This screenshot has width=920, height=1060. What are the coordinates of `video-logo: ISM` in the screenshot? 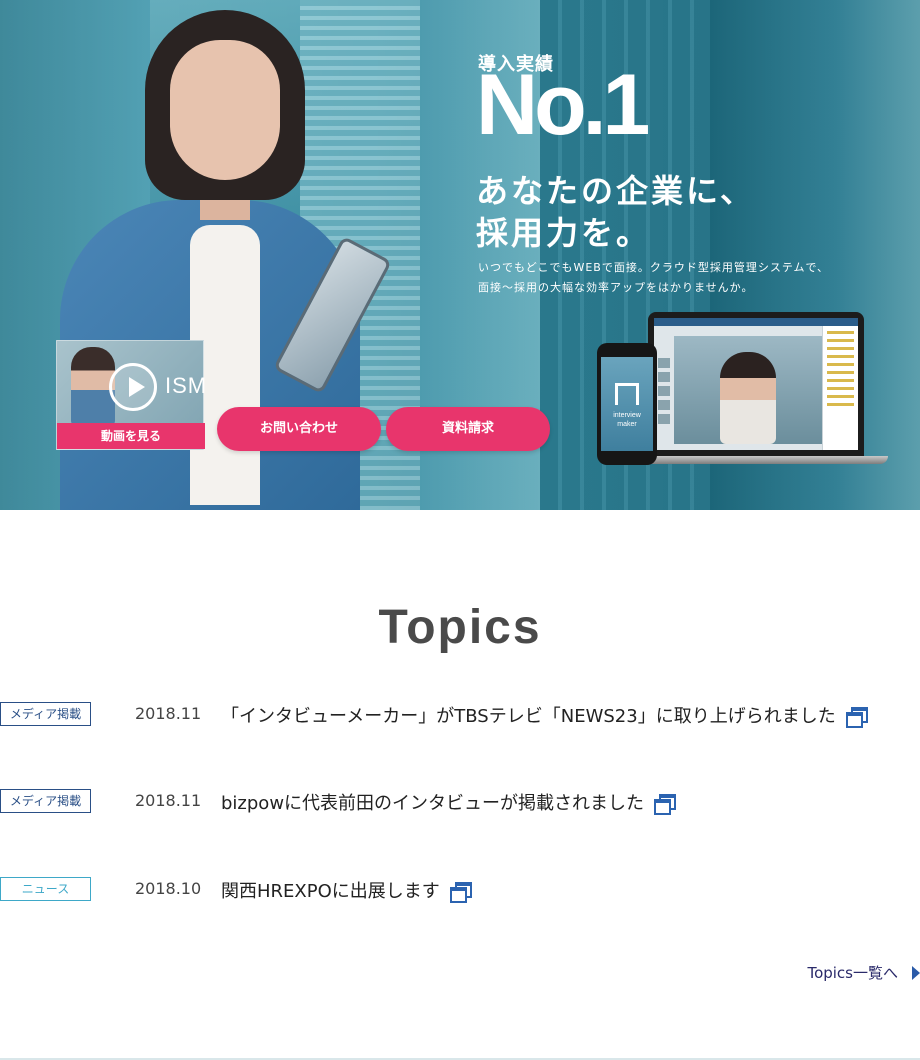 It's located at (186, 385).